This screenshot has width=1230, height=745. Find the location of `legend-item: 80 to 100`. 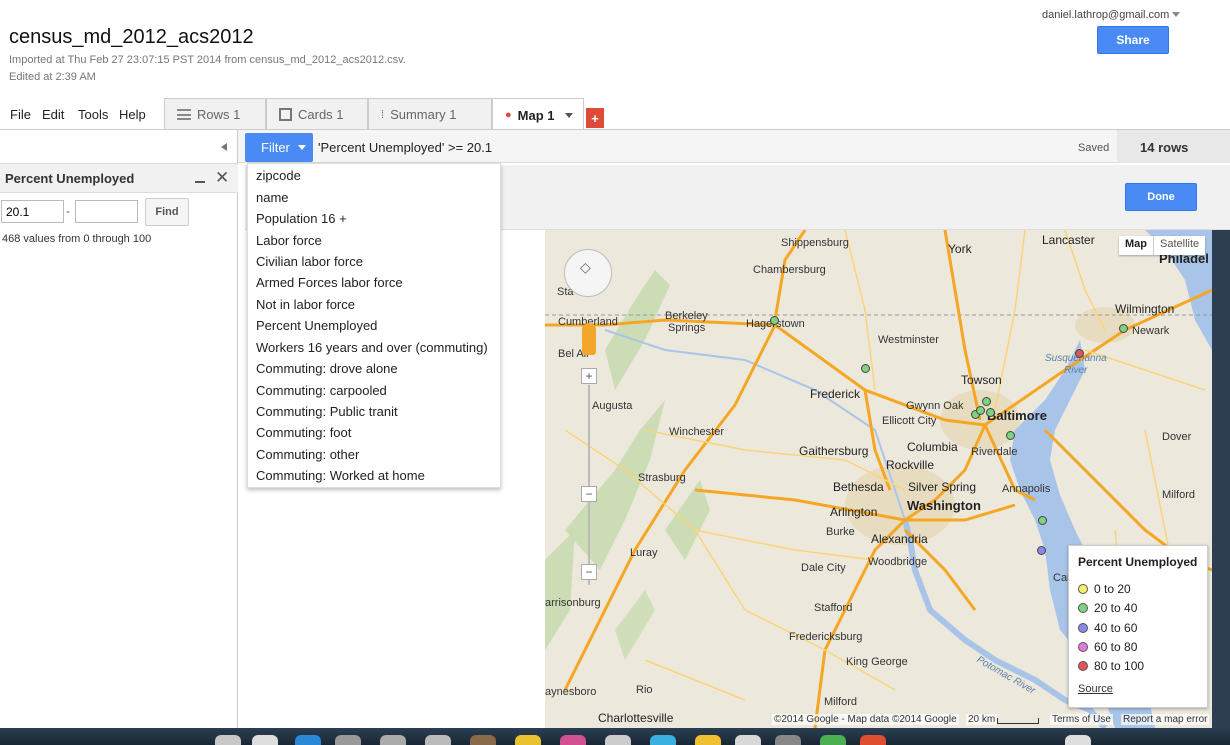

legend-item: 80 to 100 is located at coordinates (1111, 666).